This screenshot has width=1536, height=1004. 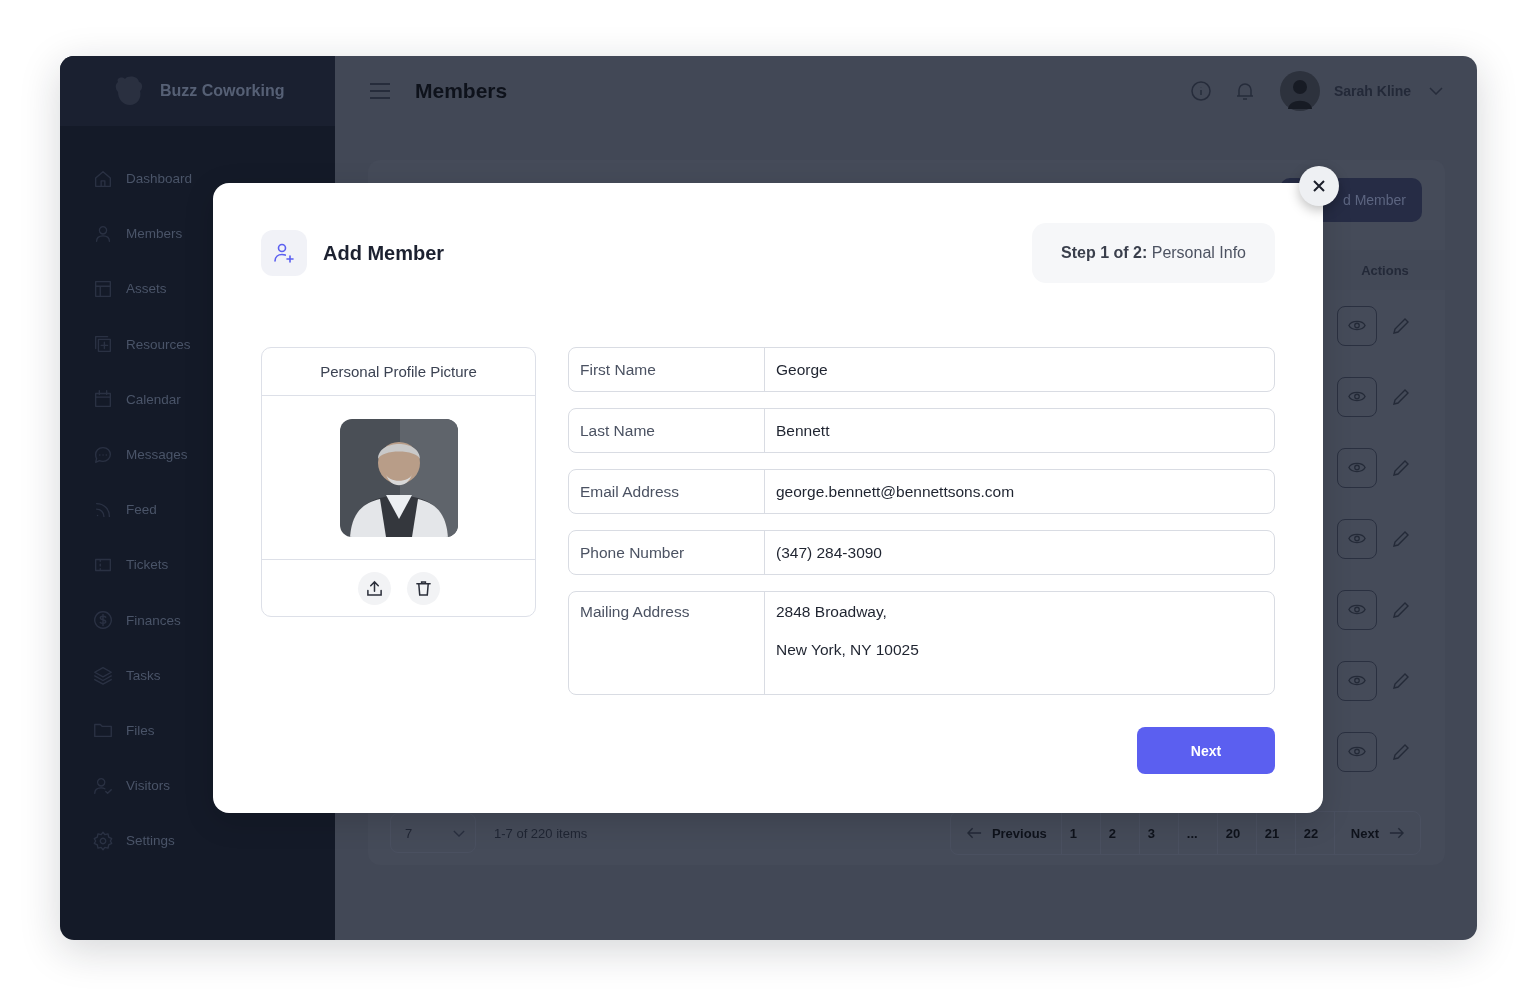 What do you see at coordinates (921, 430) in the screenshot?
I see `input-field: Last Name Bennett` at bounding box center [921, 430].